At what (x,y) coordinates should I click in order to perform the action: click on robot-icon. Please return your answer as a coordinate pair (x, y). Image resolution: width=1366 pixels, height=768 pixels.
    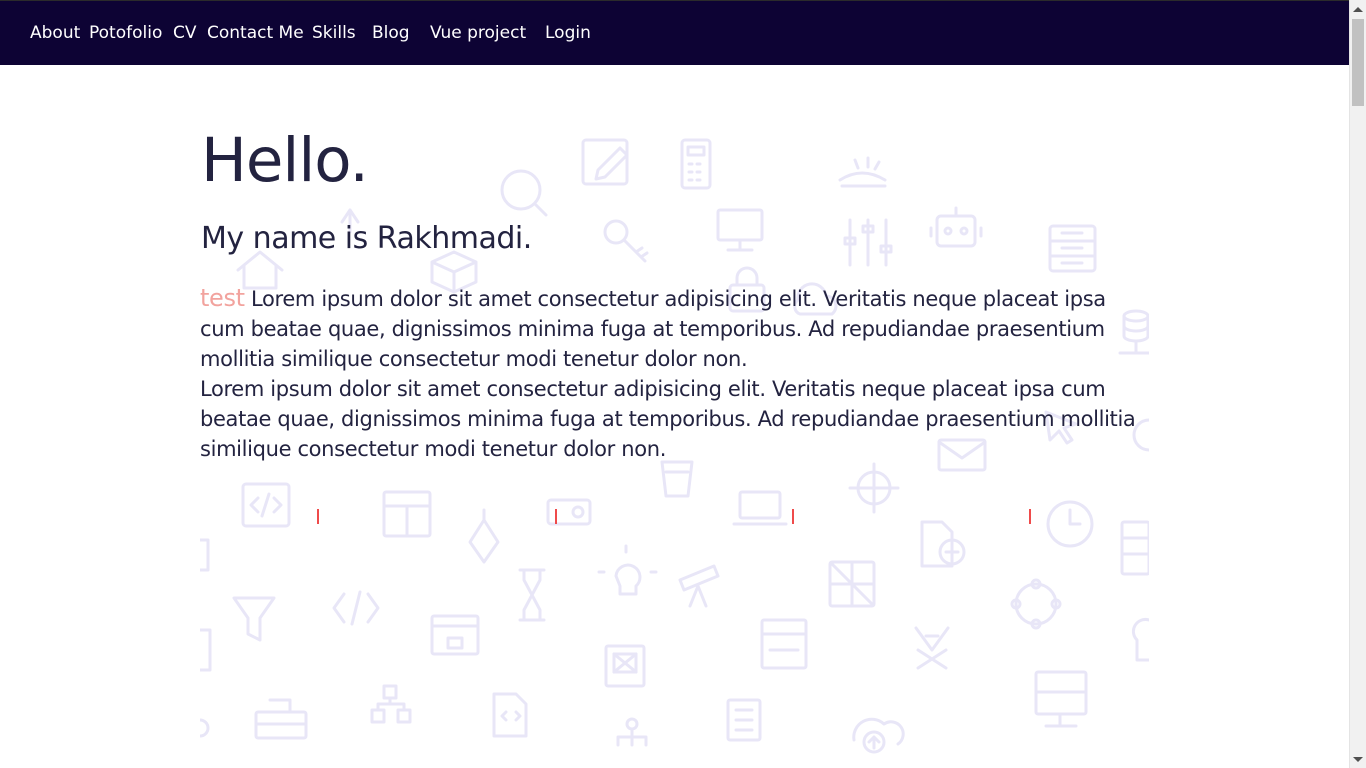
    Looking at the image, I should click on (956, 227).